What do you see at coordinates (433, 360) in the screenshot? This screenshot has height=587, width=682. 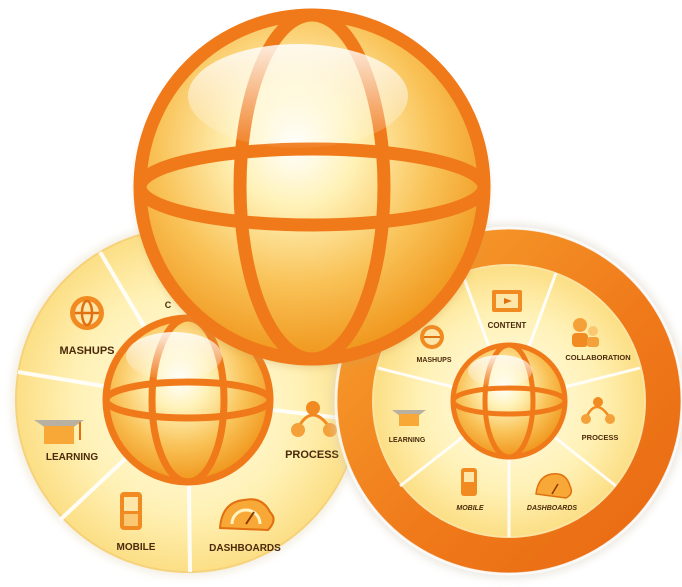 I see `right-label-mashups: MASHUPS` at bounding box center [433, 360].